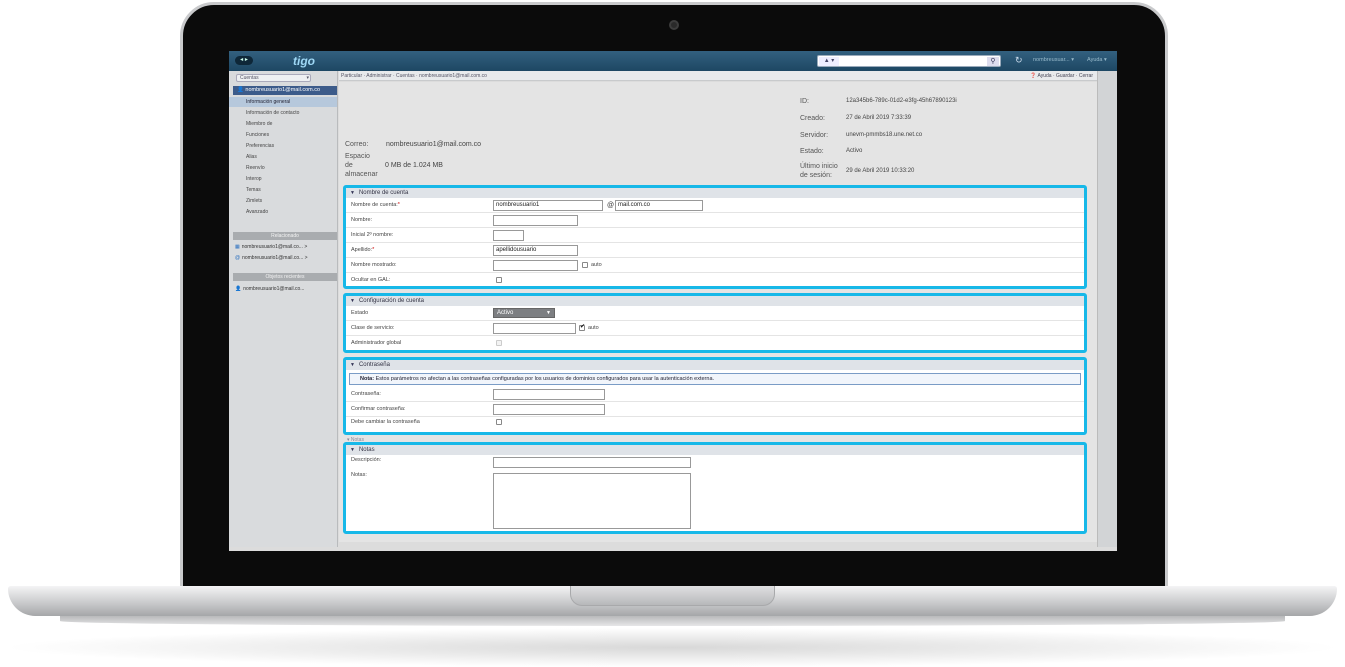 The height and width of the screenshot is (667, 1345). Describe the element at coordinates (285, 247) in the screenshot. I see `sidebar-related-item: ▦ nombreusuario1@mail.co... >` at that location.